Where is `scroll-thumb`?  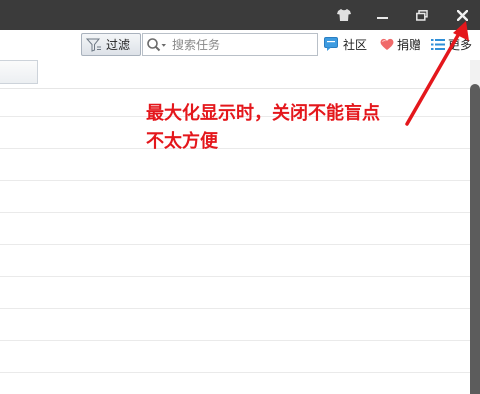 scroll-thumb is located at coordinates (475, 239).